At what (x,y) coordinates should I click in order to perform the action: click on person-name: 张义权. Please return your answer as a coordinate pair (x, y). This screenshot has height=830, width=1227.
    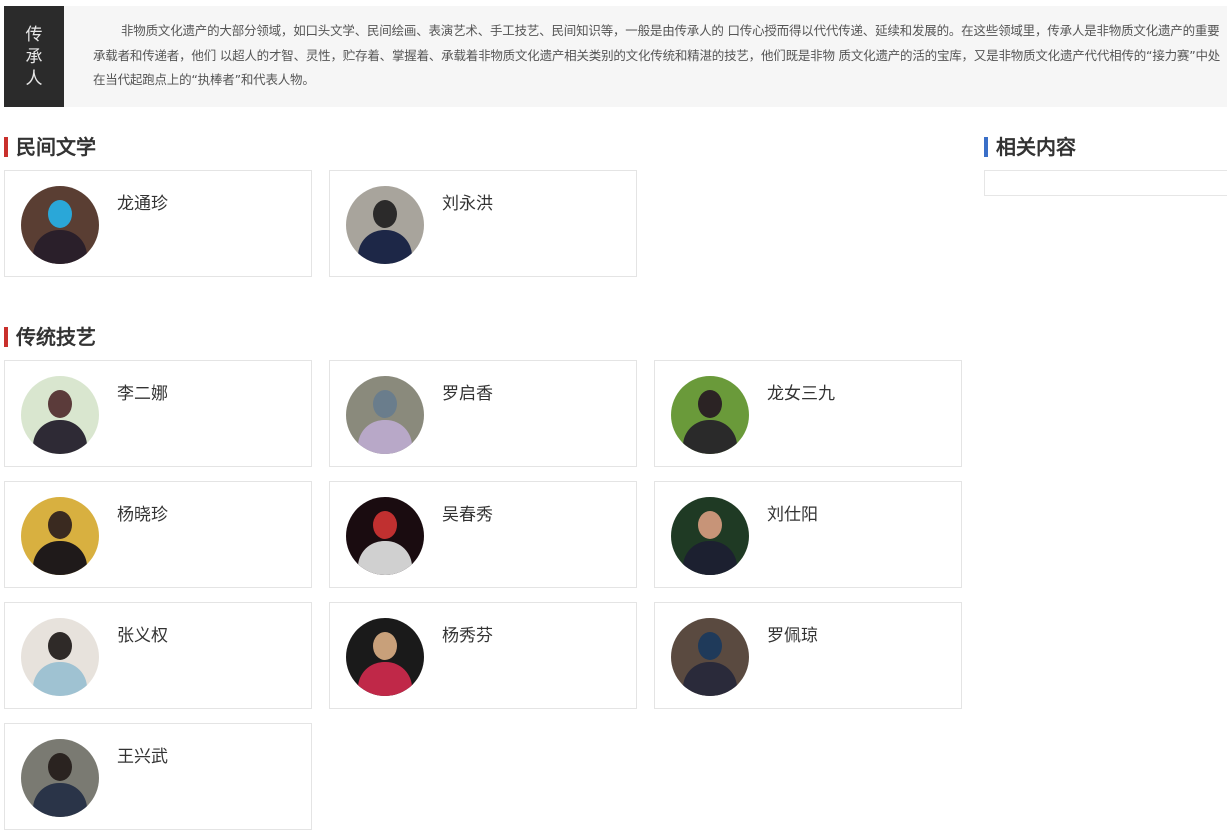
    Looking at the image, I should click on (142, 633).